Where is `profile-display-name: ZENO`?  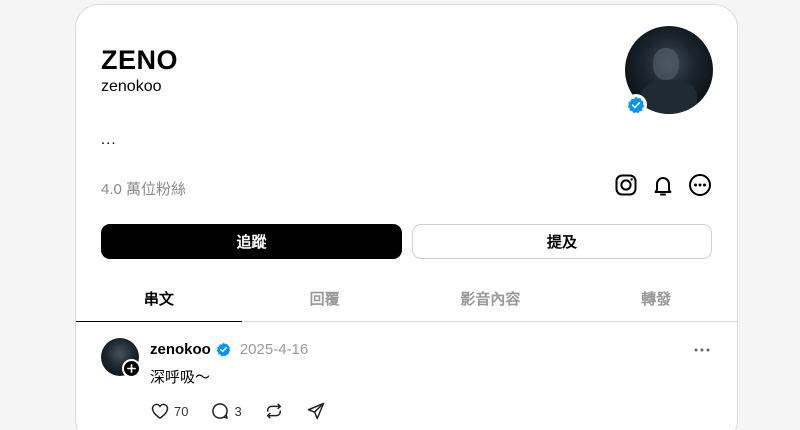 profile-display-name: ZENO is located at coordinates (140, 60).